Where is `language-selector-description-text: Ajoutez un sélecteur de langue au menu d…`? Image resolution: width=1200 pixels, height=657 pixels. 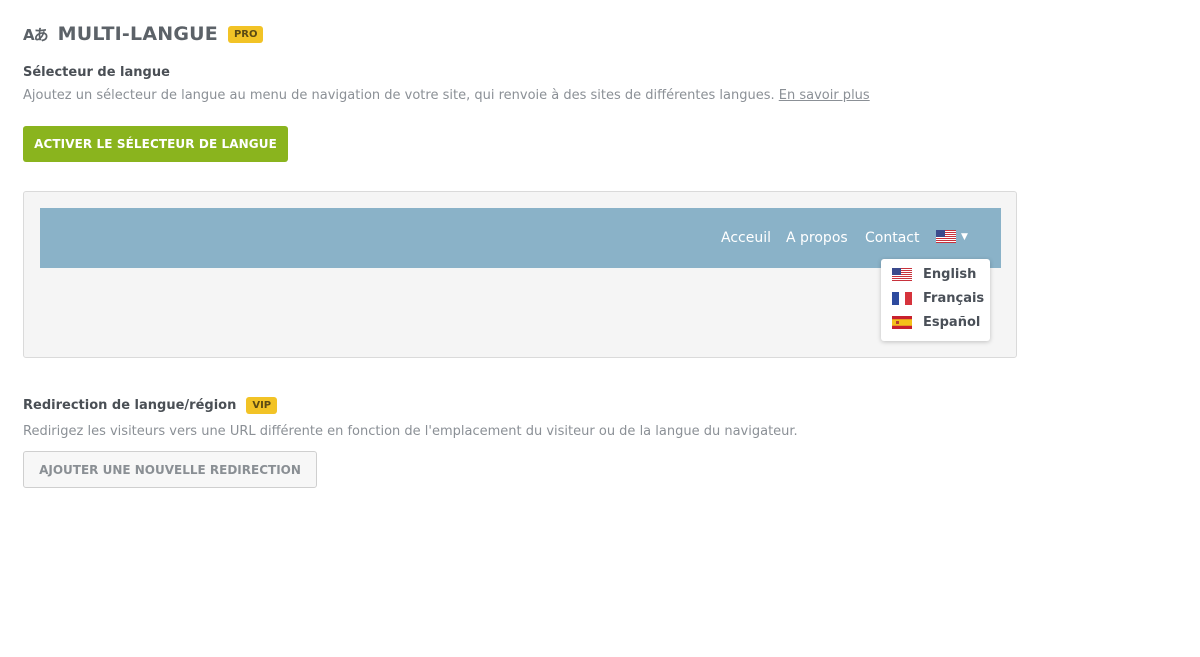
language-selector-description-text: Ajoutez un sélecteur de langue au menu d… is located at coordinates (399, 95).